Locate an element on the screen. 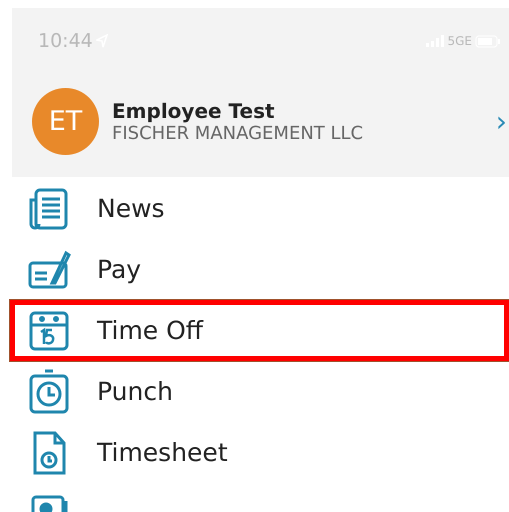 Image resolution: width=509 pixels, height=512 pixels. avatar-initials: ET is located at coordinates (65, 121).